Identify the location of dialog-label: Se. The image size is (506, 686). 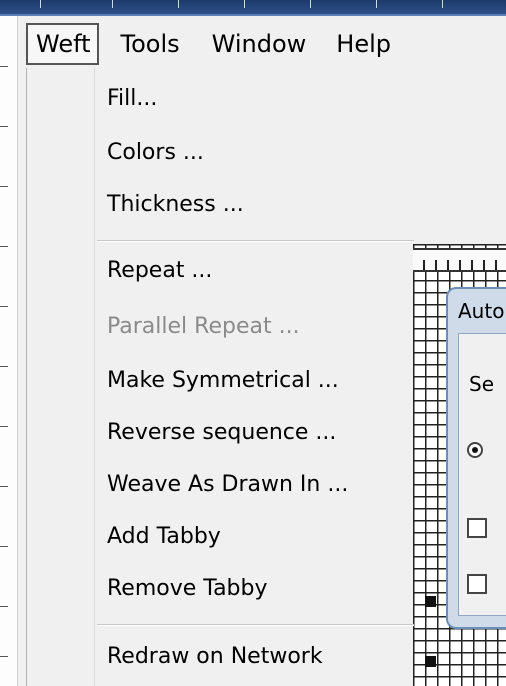
(481, 384).